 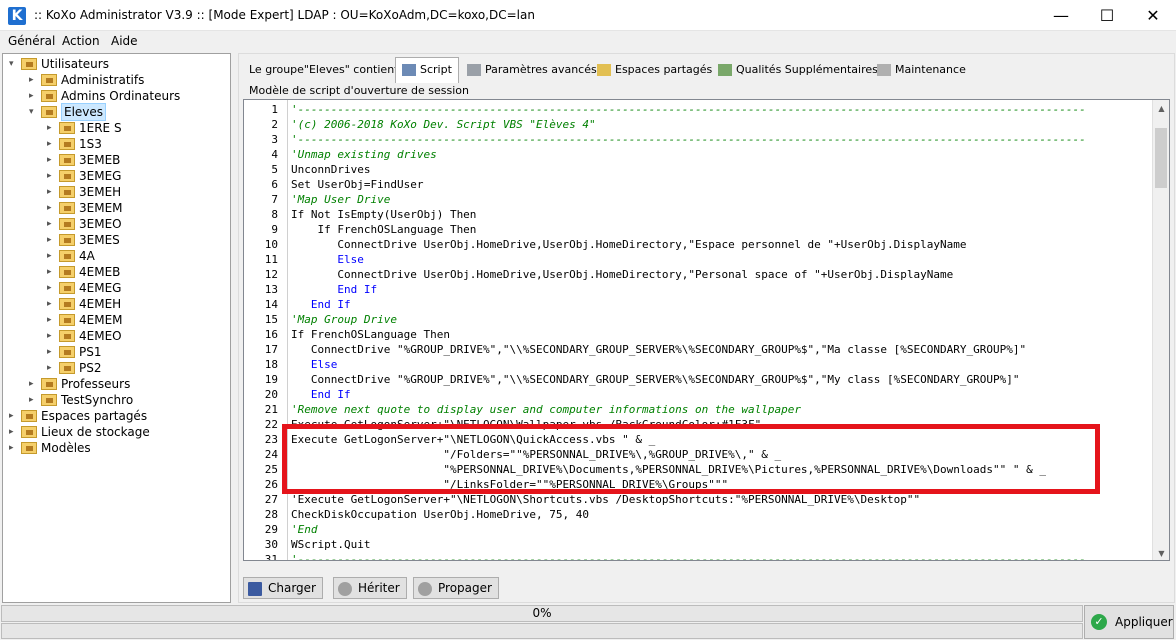 I want to click on tab-shared-spaces: Espaces partagés, so click(x=654, y=71).